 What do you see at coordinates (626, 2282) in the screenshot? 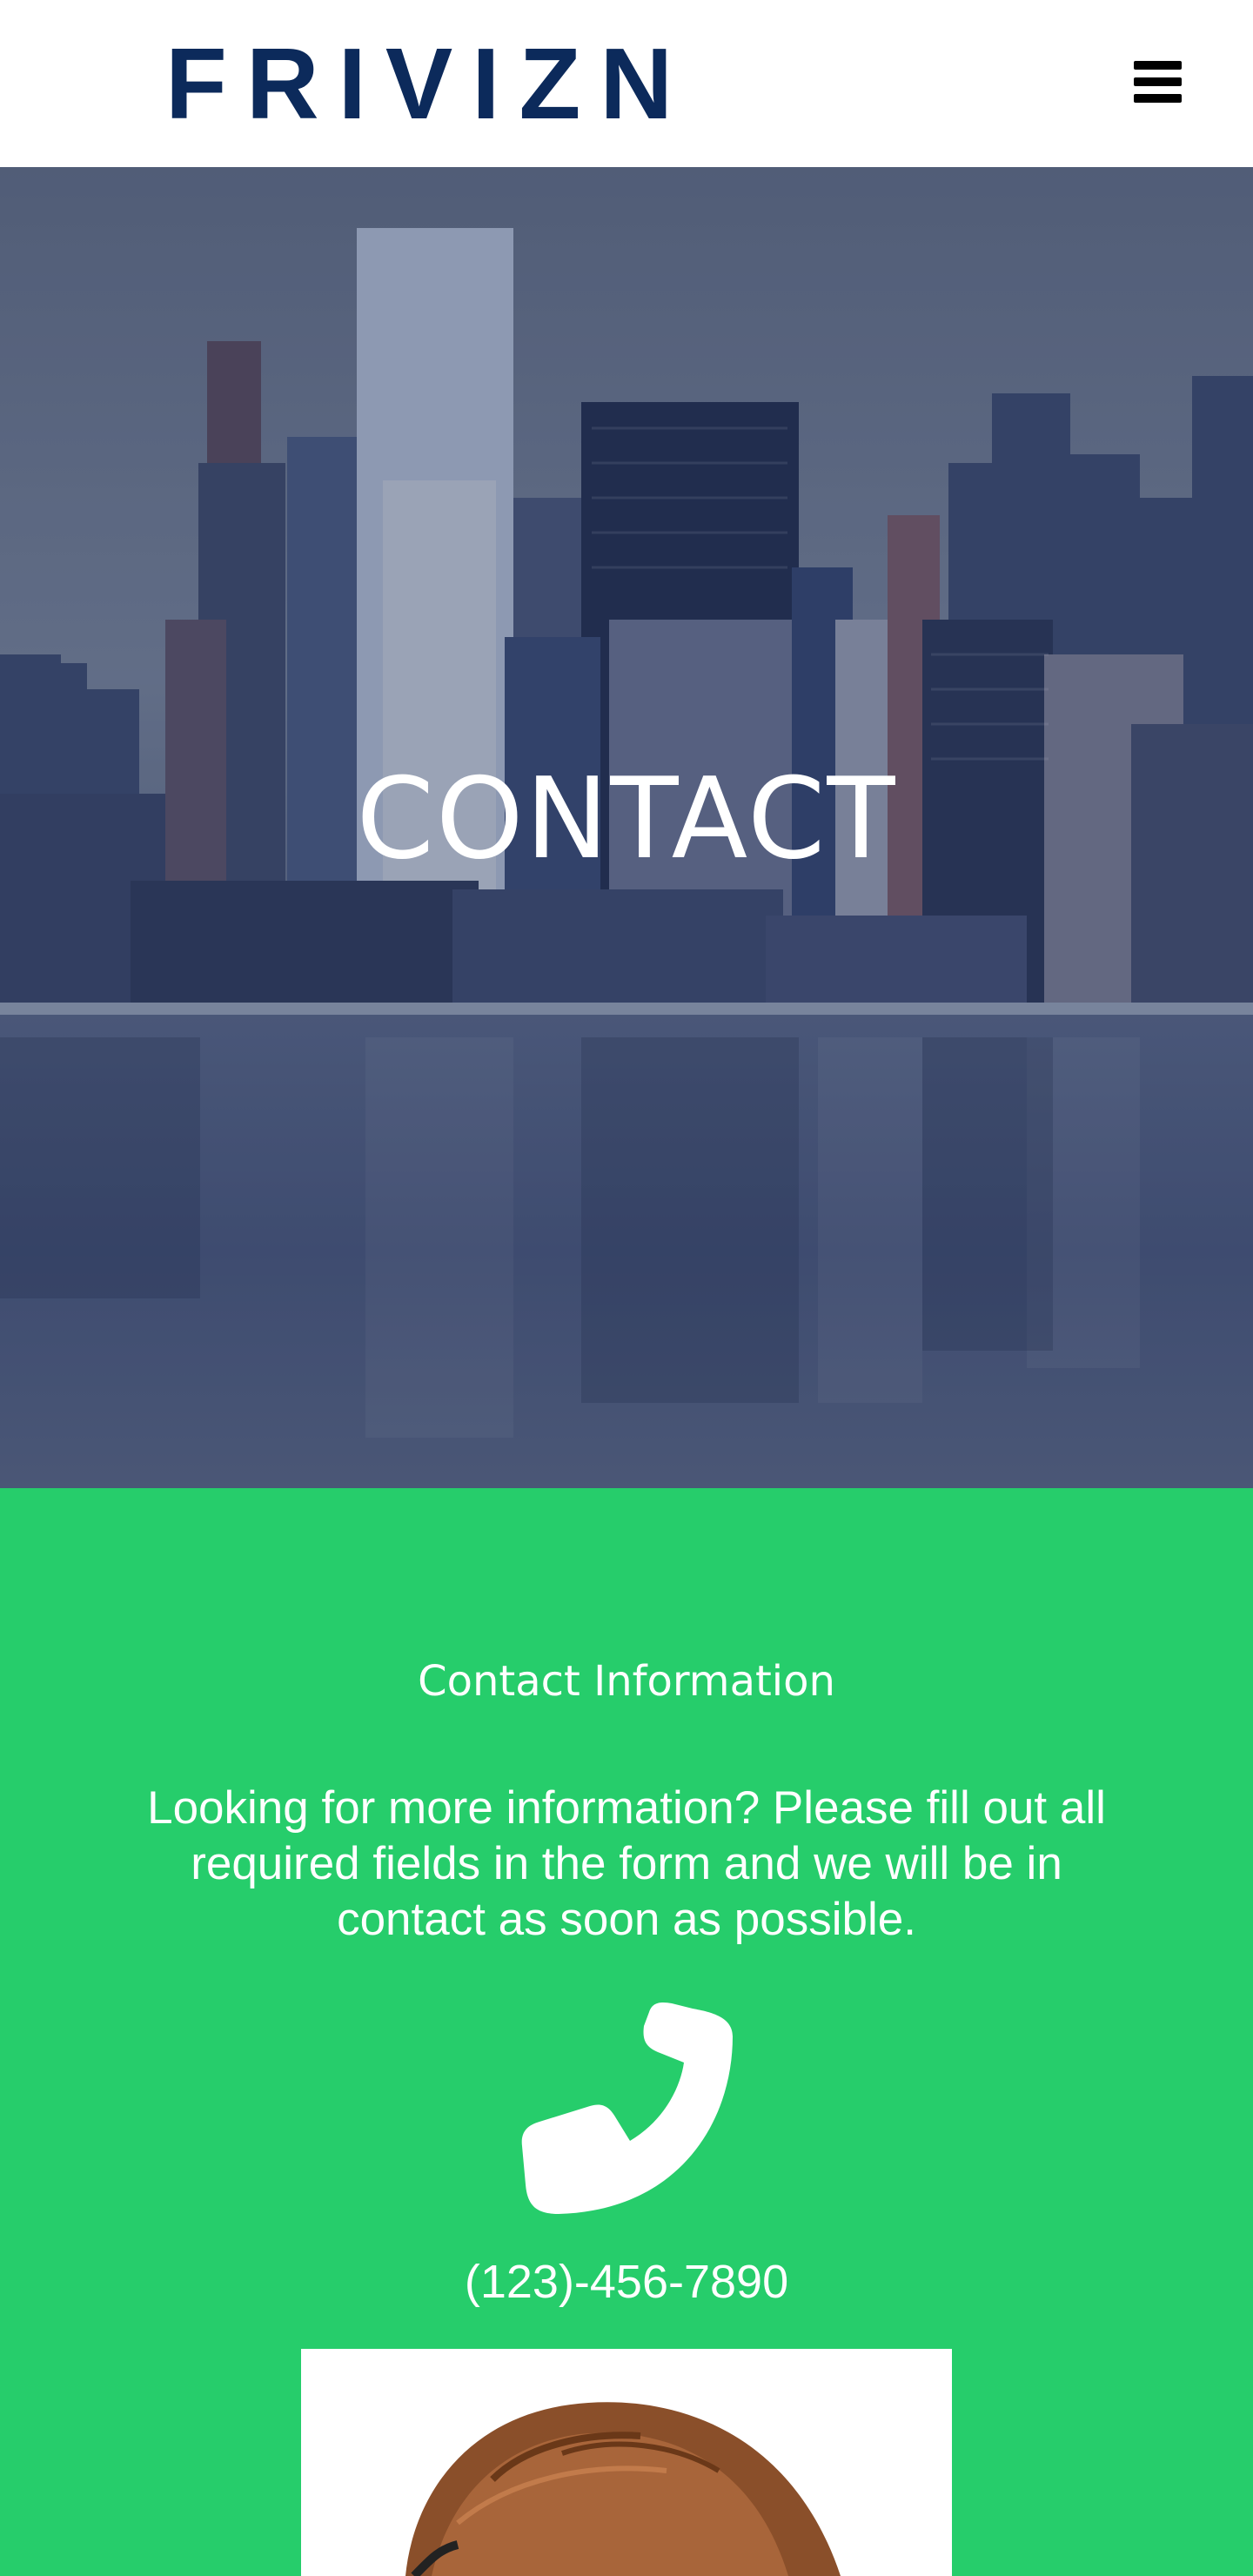
I see `phone-number: (123)-456-7890` at bounding box center [626, 2282].